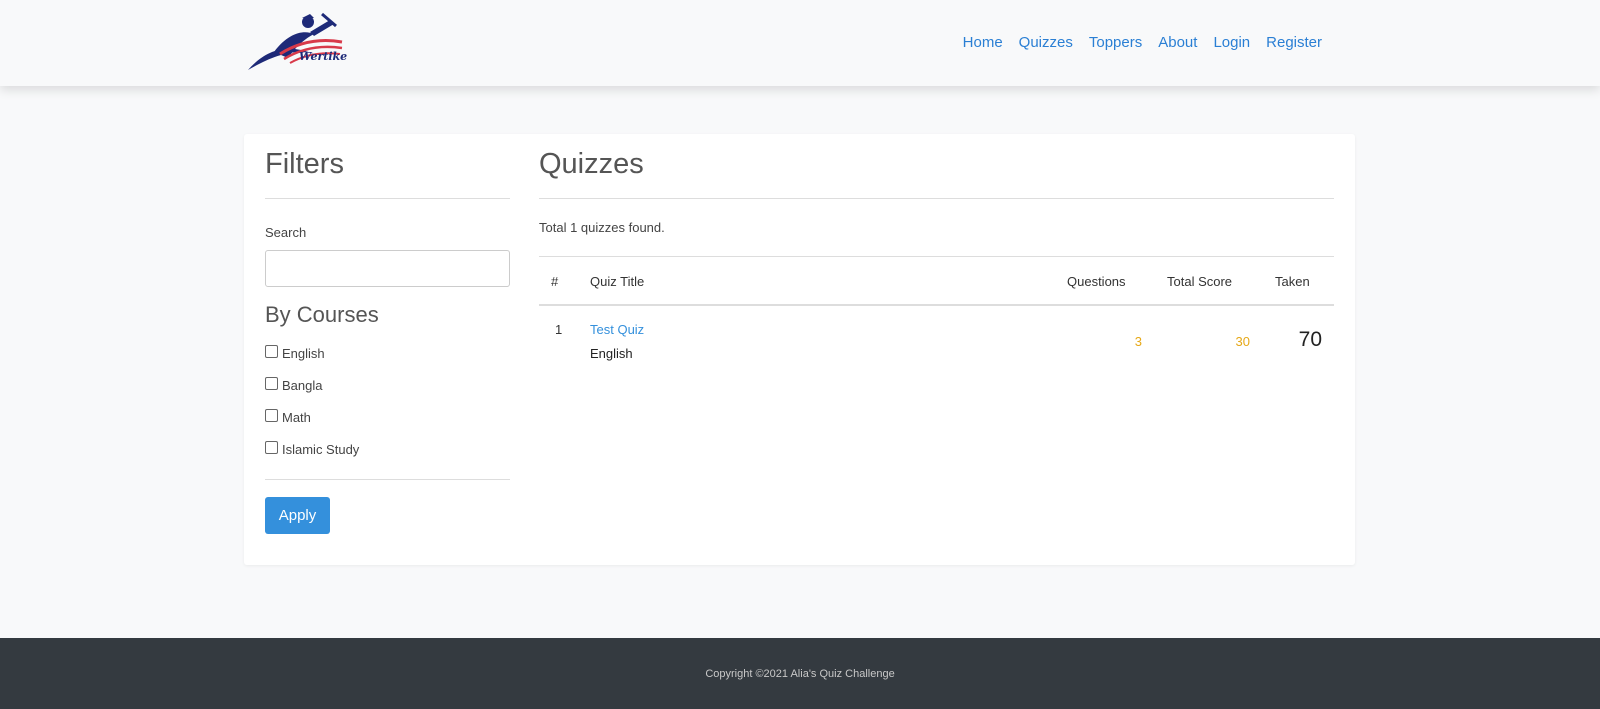 The image size is (1600, 709). I want to click on course-option-math: Math, so click(312, 417).